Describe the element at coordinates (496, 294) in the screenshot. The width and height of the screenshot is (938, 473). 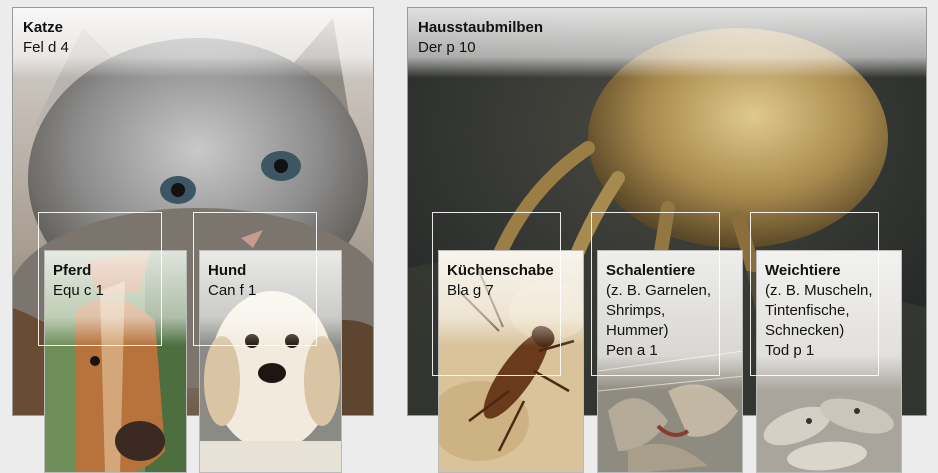
I see `cockroach-frame` at that location.